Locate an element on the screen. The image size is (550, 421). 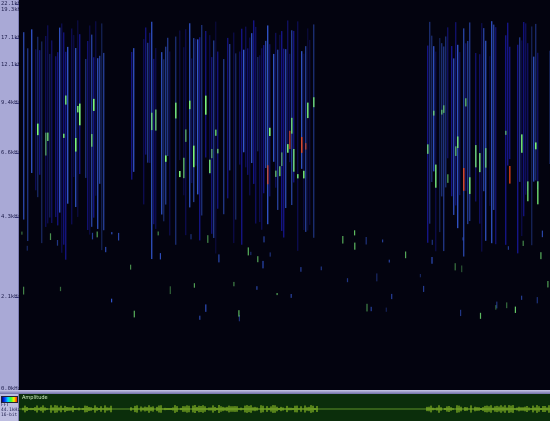
waveform-title: Amplitude is located at coordinates (35, 398).